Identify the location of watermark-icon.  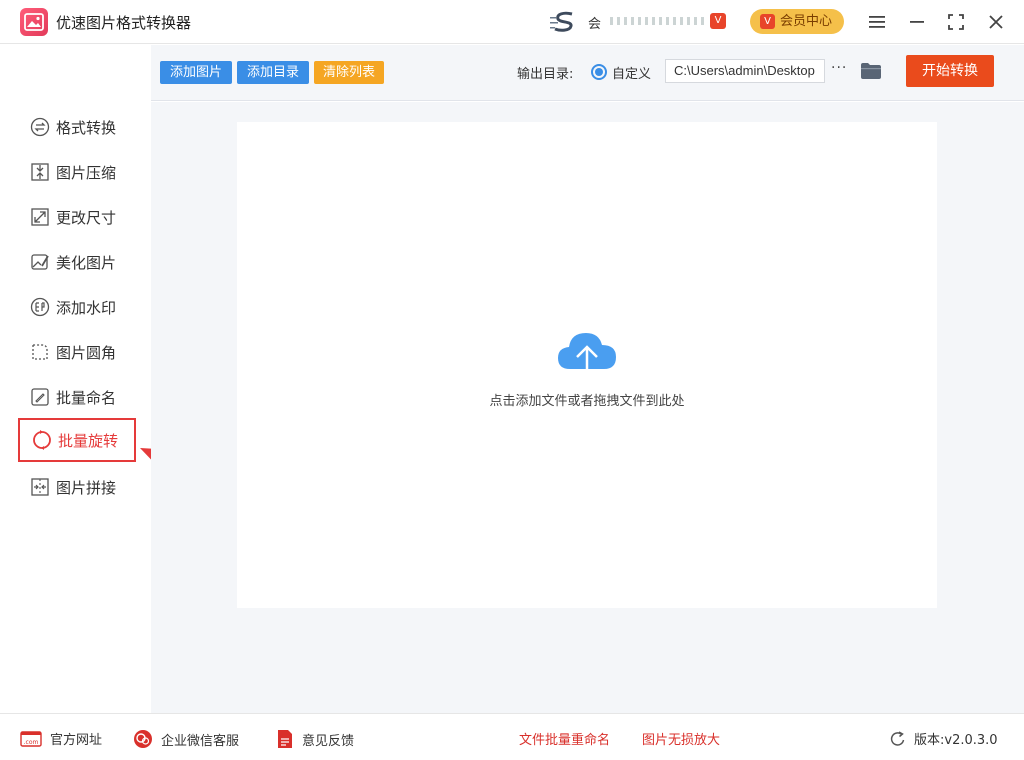
(40, 307).